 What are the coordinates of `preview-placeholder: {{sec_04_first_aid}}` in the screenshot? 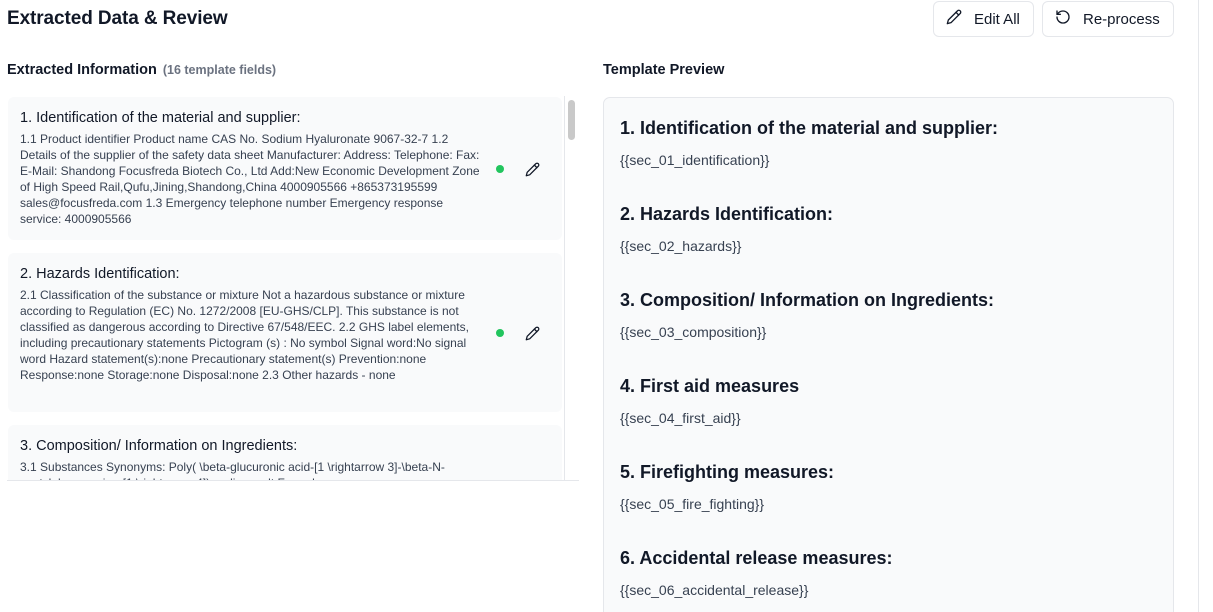 It's located at (680, 418).